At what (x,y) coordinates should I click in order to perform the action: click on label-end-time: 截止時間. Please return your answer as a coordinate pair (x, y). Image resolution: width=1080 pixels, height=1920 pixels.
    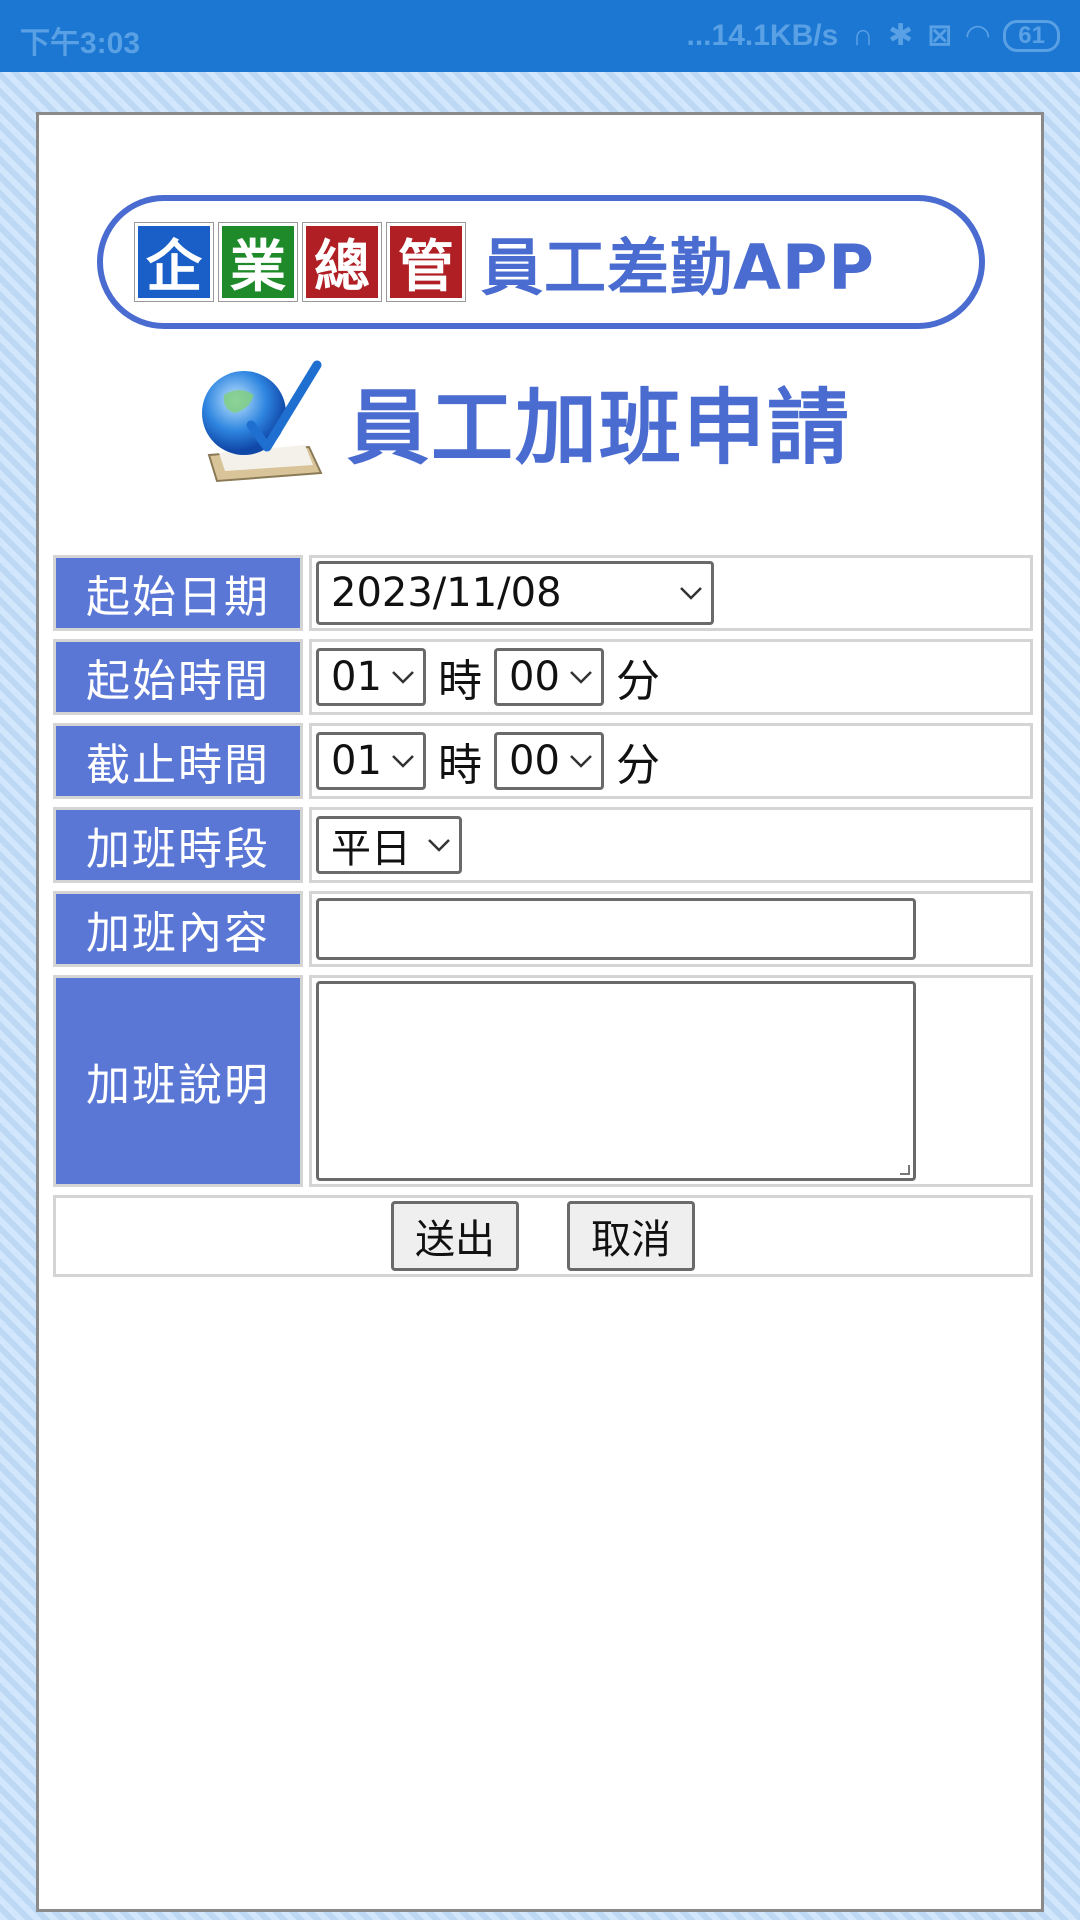
    Looking at the image, I should click on (178, 761).